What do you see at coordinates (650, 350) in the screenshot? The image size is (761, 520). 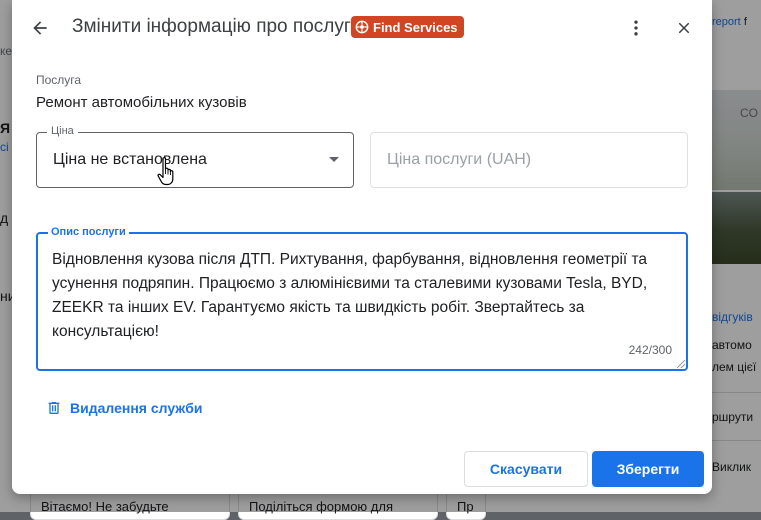 I see `character-counter: 242/300` at bounding box center [650, 350].